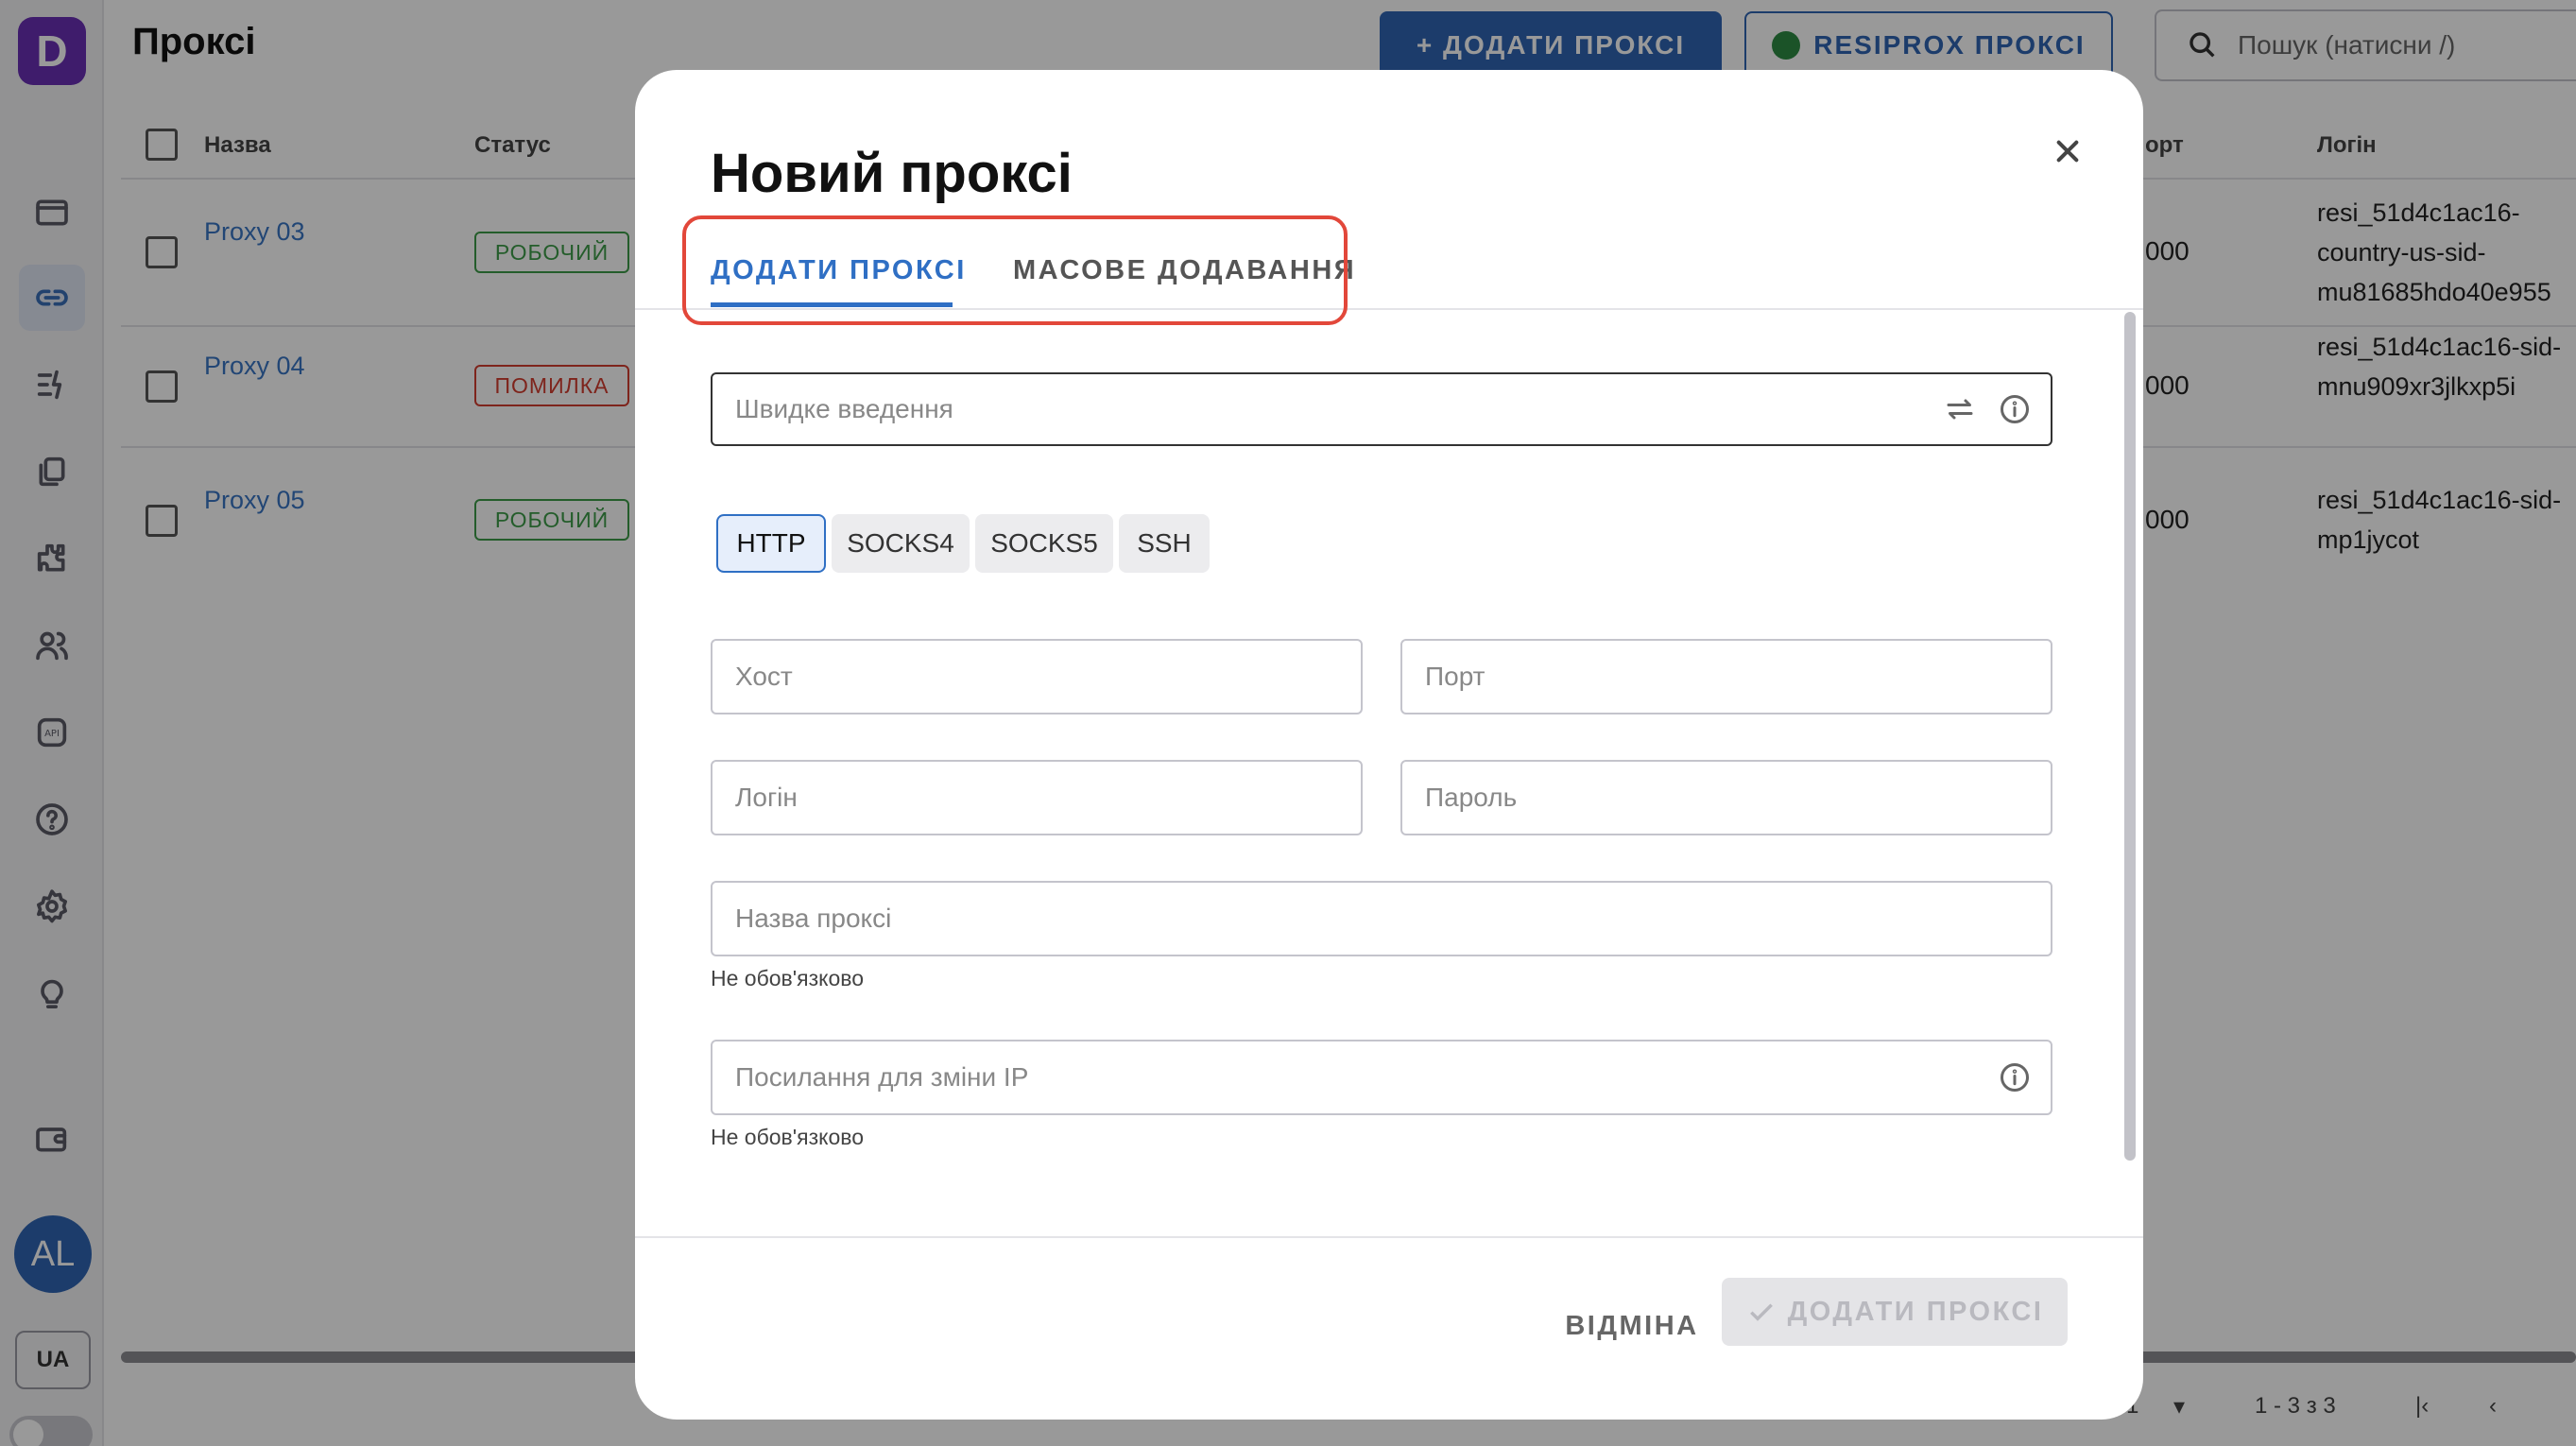  Describe the element at coordinates (1960, 409) in the screenshot. I see `swap-icon` at that location.